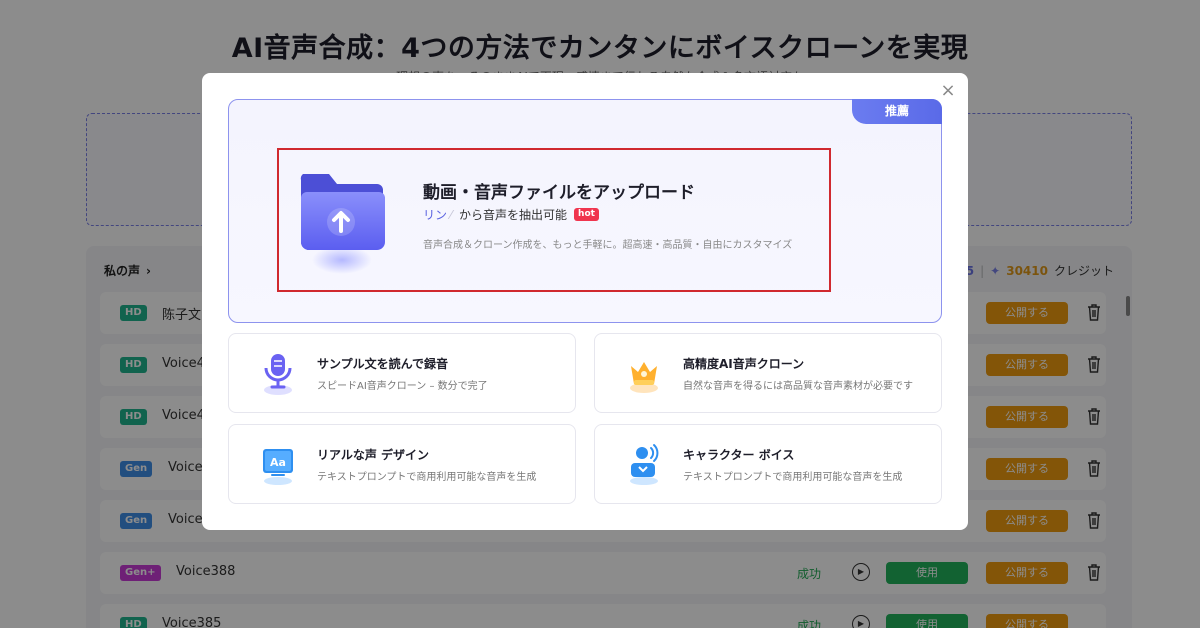 This screenshot has height=628, width=1200. Describe the element at coordinates (559, 193) in the screenshot. I see `upload-title: 動画・音声ファイルをアップロード` at that location.